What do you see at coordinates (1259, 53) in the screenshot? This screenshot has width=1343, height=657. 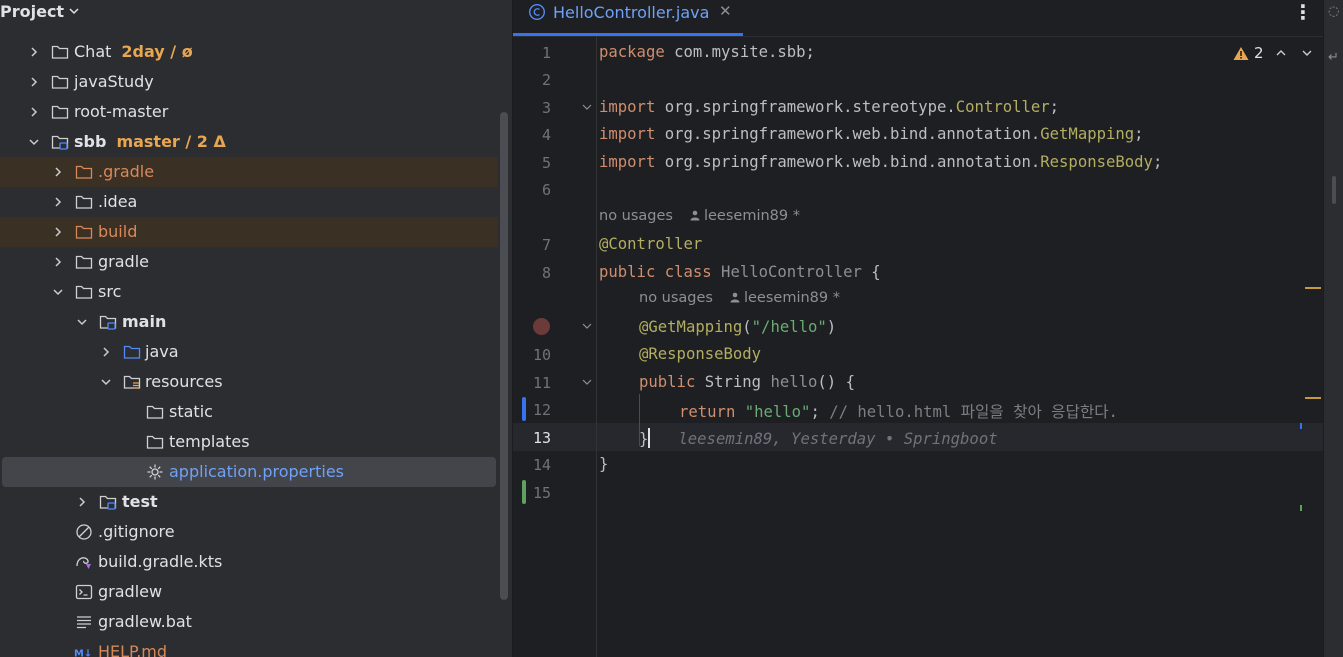 I see `warning-count: 2` at bounding box center [1259, 53].